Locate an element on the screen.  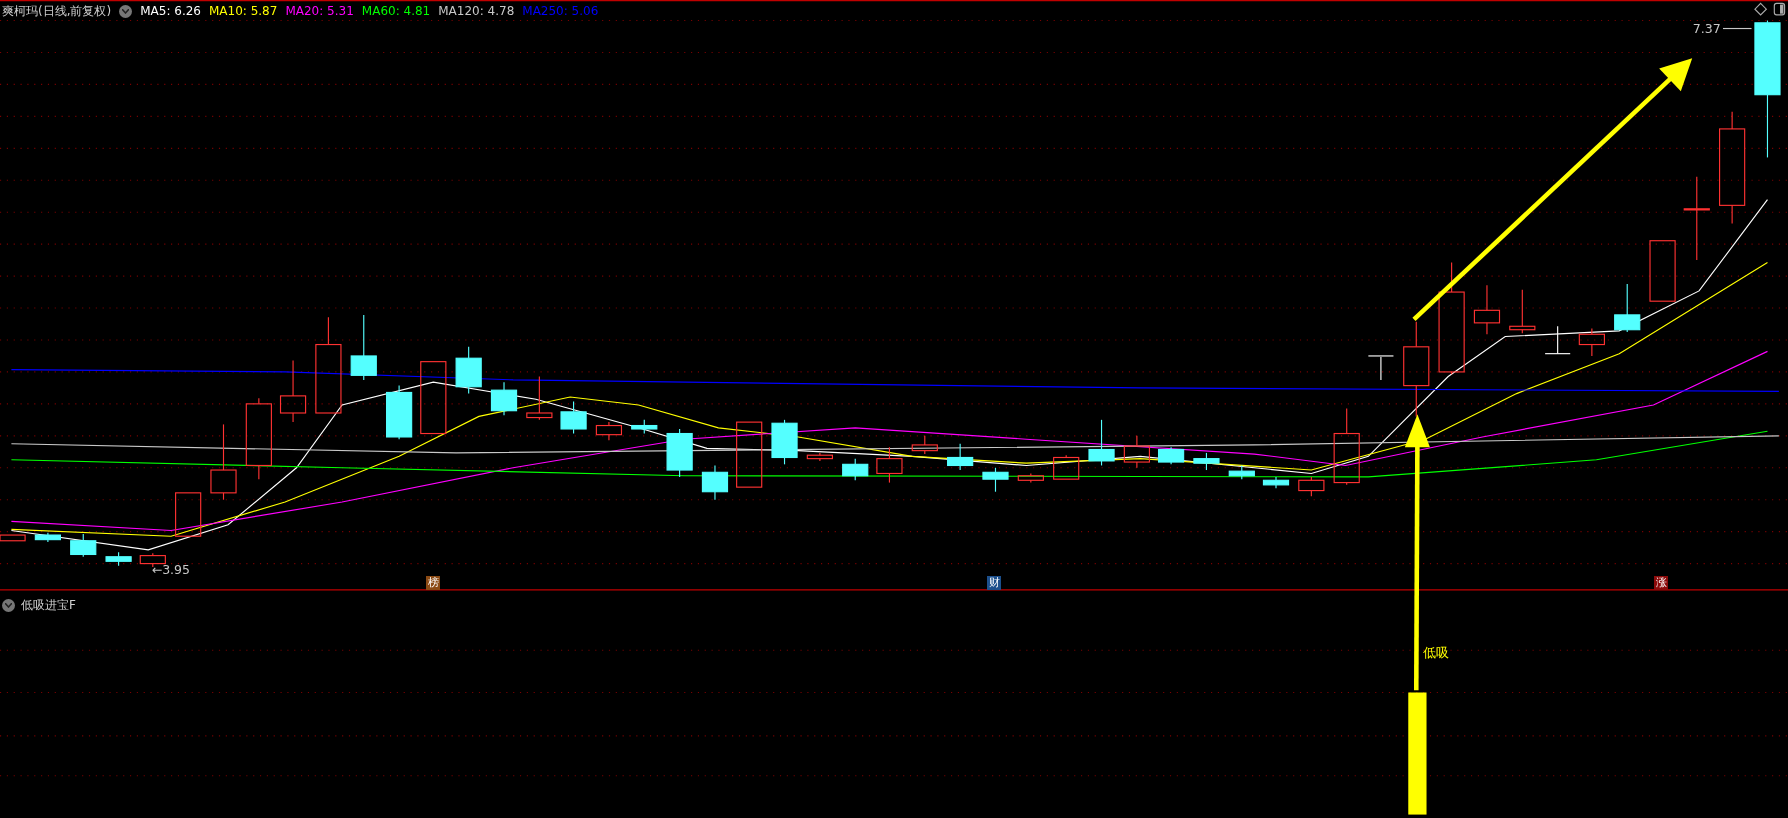
moving-average-legend: MA60: 4.81 is located at coordinates (396, 11).